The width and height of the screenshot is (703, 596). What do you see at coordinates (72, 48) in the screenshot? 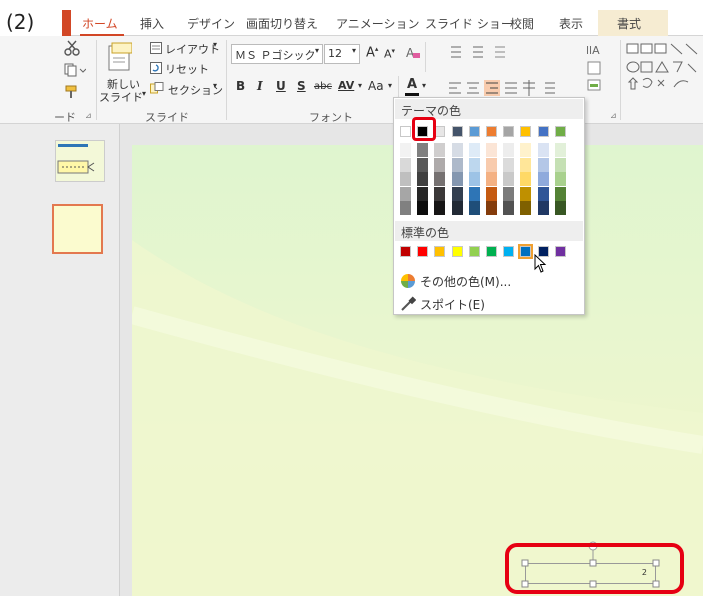
I see `cut-icon` at bounding box center [72, 48].